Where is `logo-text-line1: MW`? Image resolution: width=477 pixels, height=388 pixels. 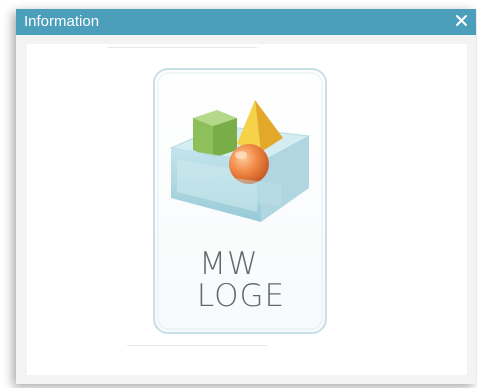 logo-text-line1: MW is located at coordinates (229, 264).